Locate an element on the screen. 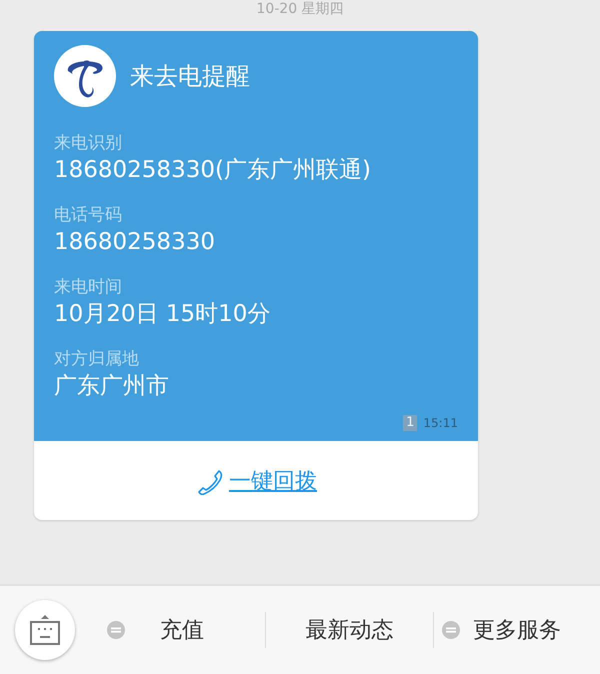 This screenshot has width=600, height=674. field-value: 10月20日 15时10分 is located at coordinates (163, 314).